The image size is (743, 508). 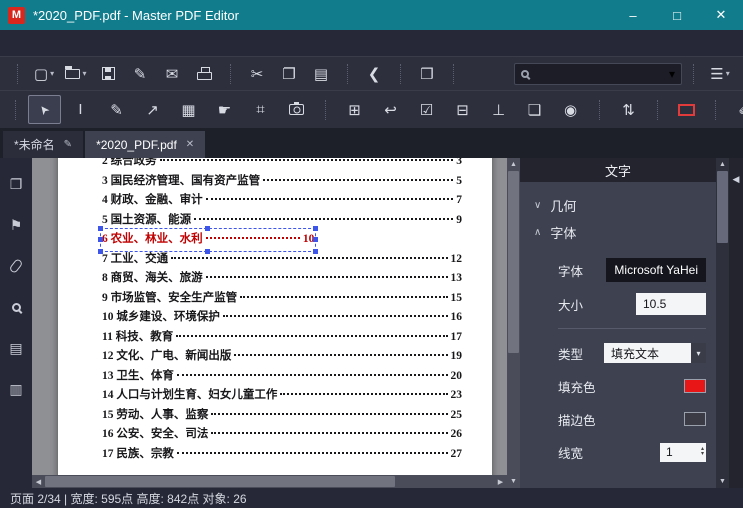 What do you see at coordinates (16, 389) in the screenshot?
I see `layers-panel-button: ▥` at bounding box center [16, 389].